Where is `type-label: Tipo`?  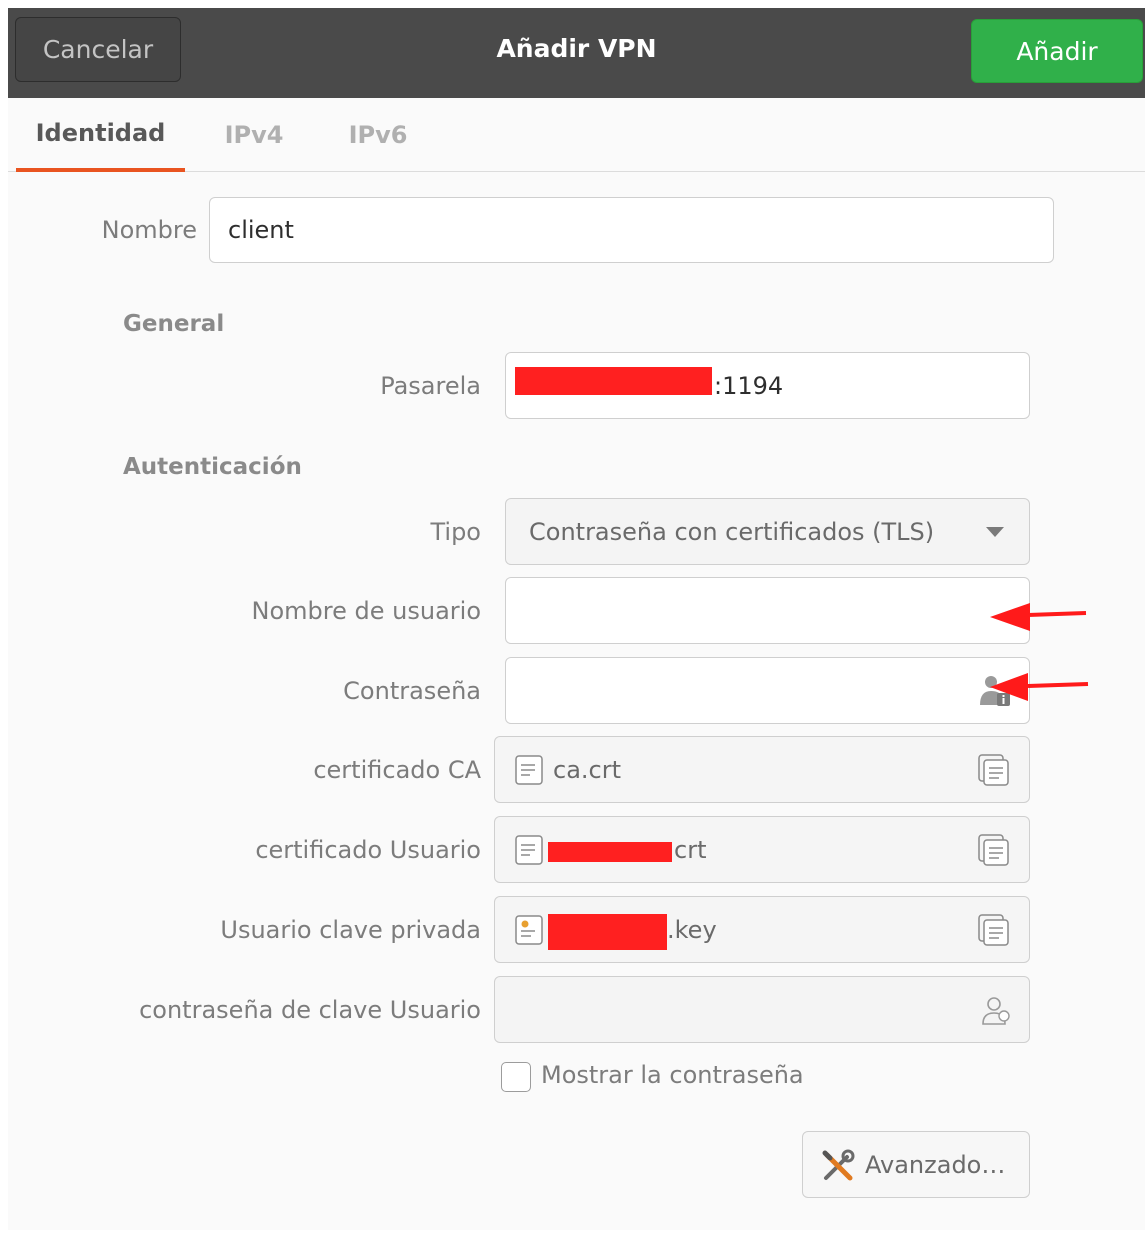
type-label: Tipo is located at coordinates (455, 532).